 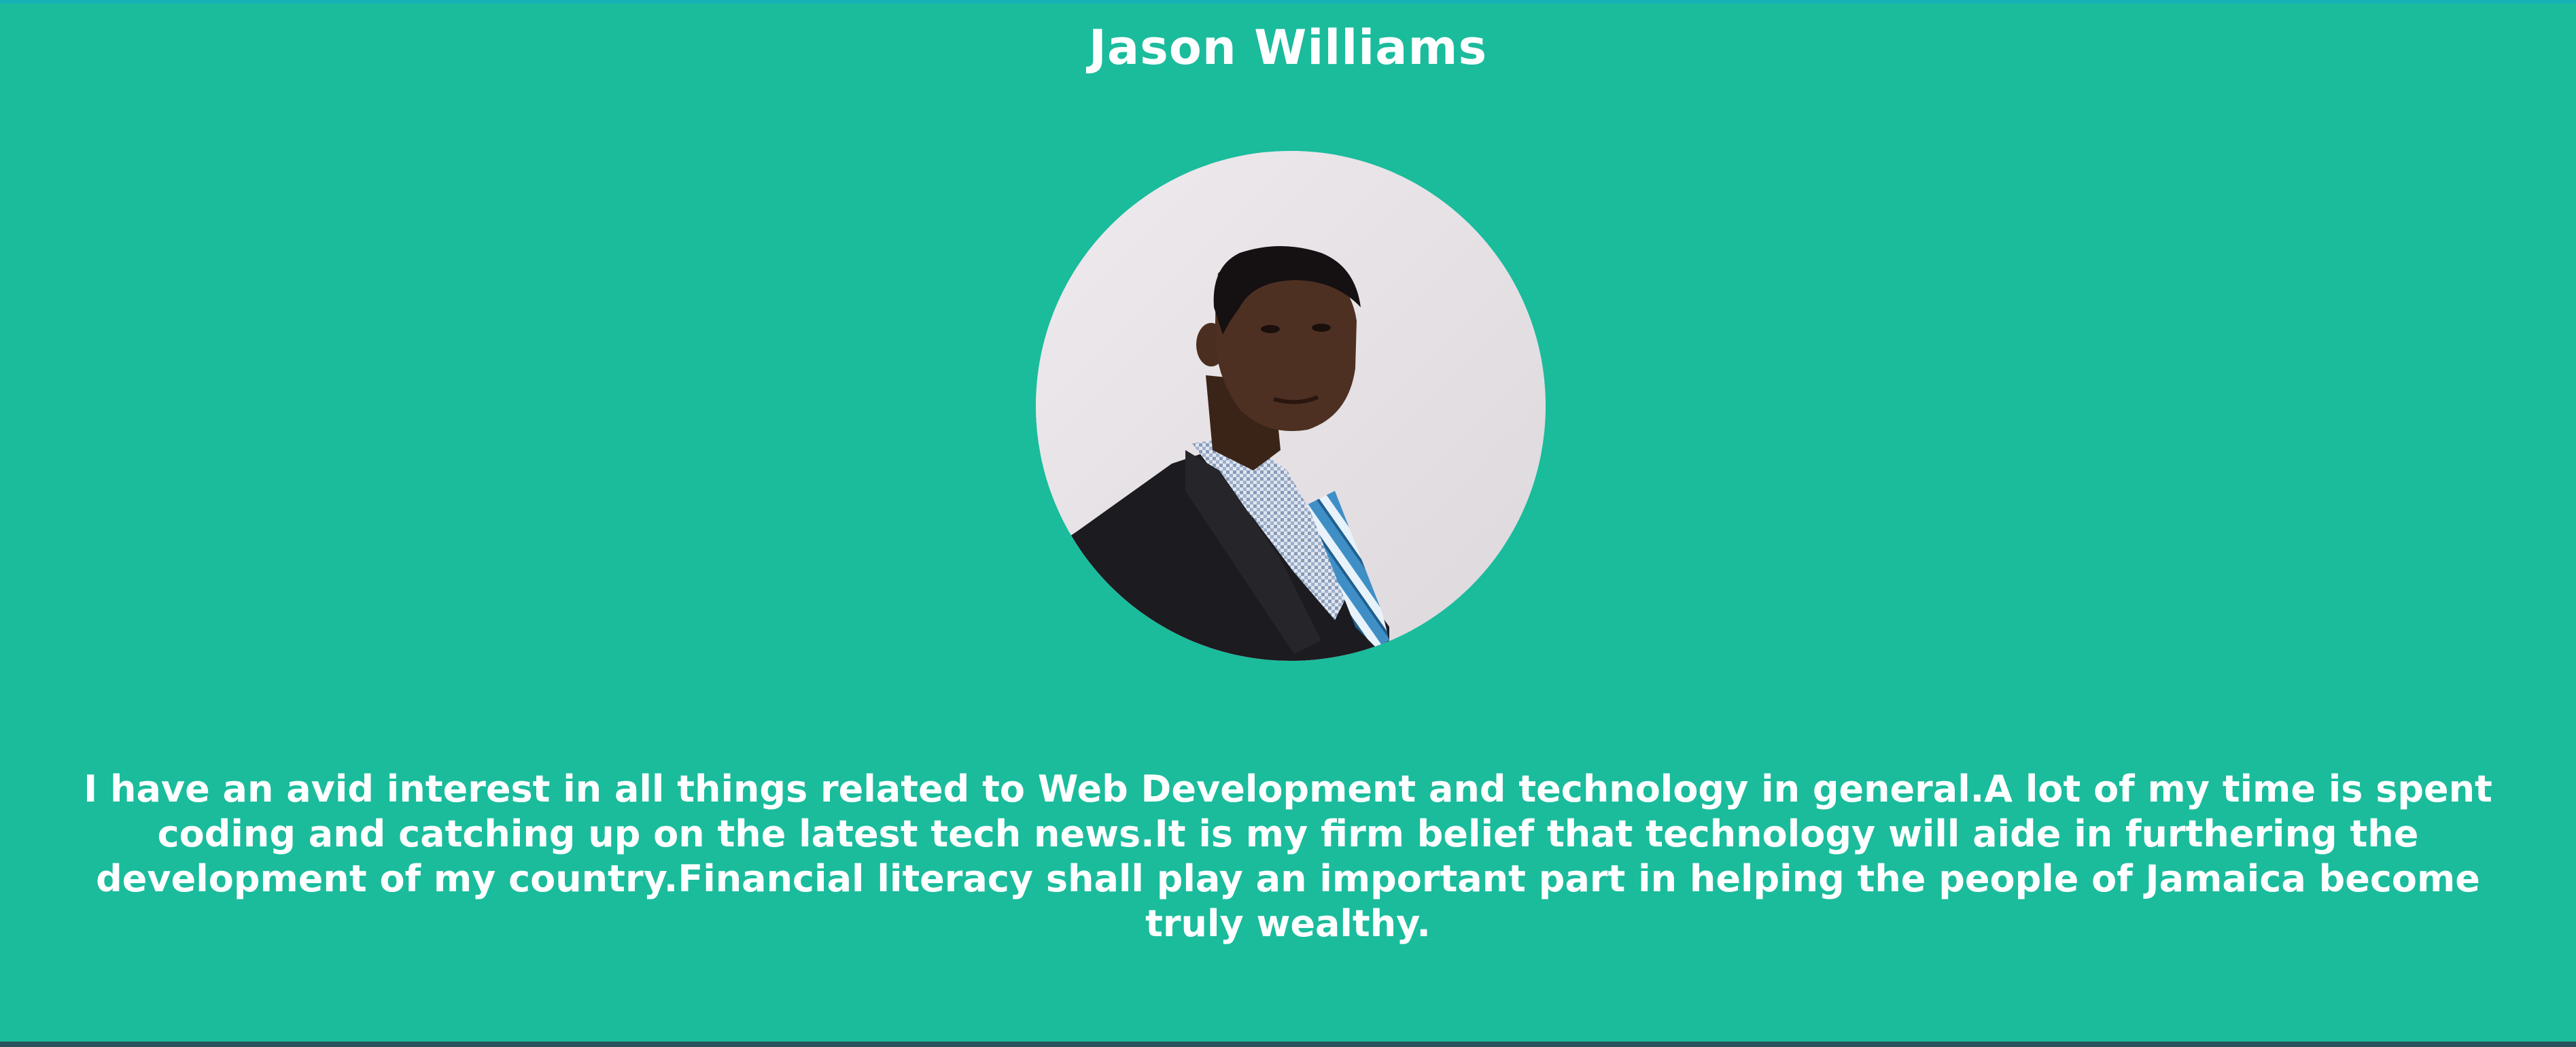 What do you see at coordinates (1288, 1044) in the screenshot?
I see `bottom-border` at bounding box center [1288, 1044].